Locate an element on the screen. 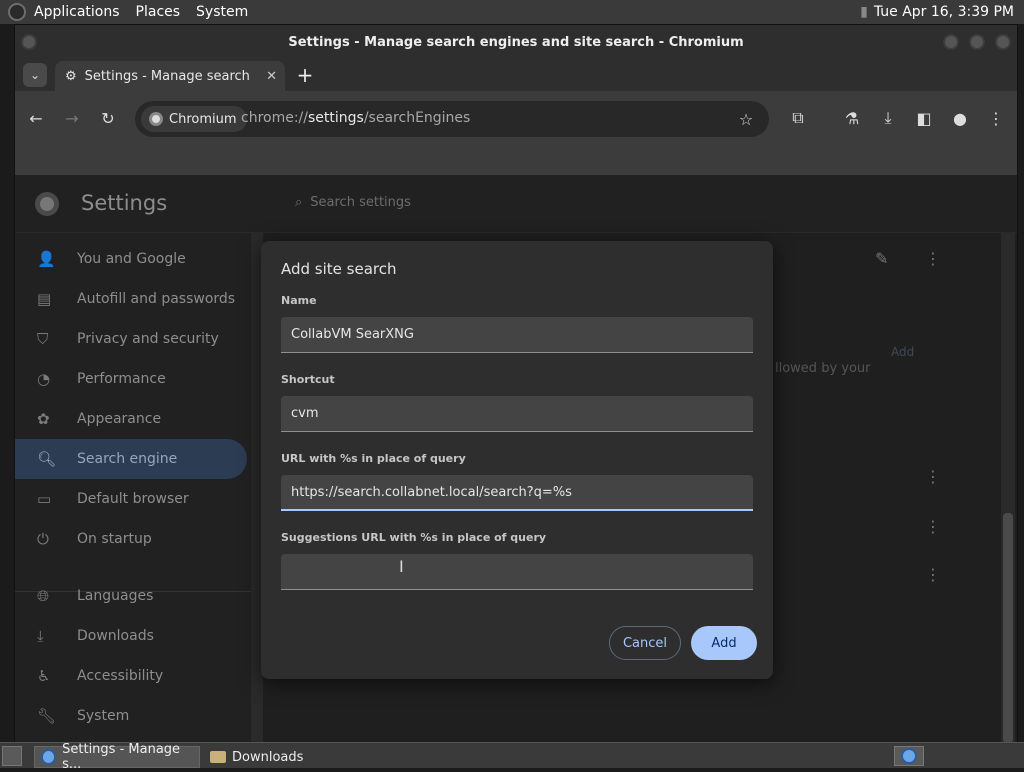  more-actions-icon: ⋮ is located at coordinates (933, 258).